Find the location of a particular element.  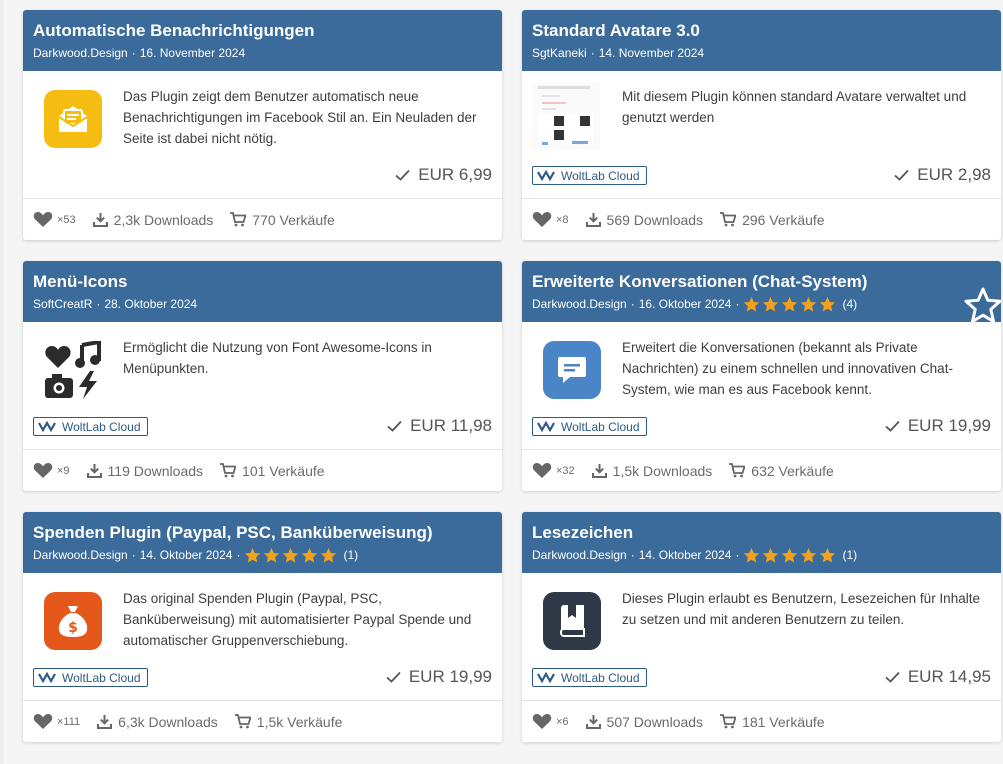

likes-stat: ×6 is located at coordinates (550, 721).